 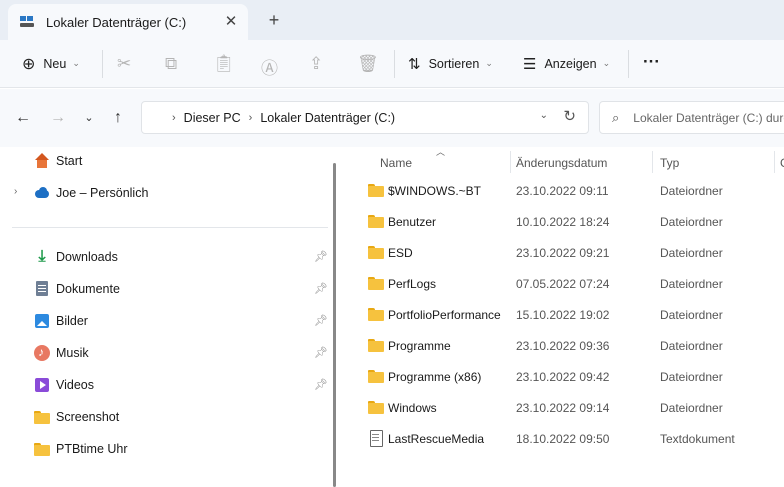 I want to click on nav-item-screenshot: Screenshot, so click(x=76, y=417).